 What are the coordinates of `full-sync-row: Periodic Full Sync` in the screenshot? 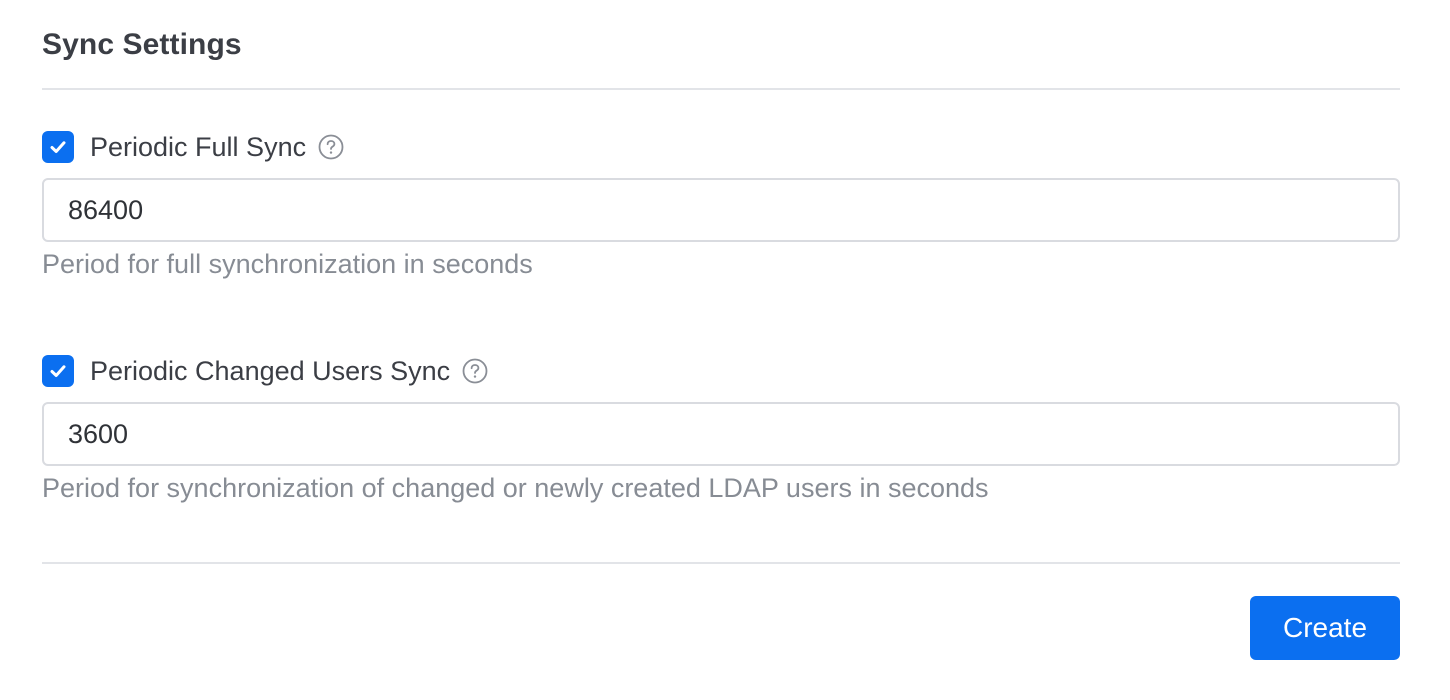 It's located at (193, 147).